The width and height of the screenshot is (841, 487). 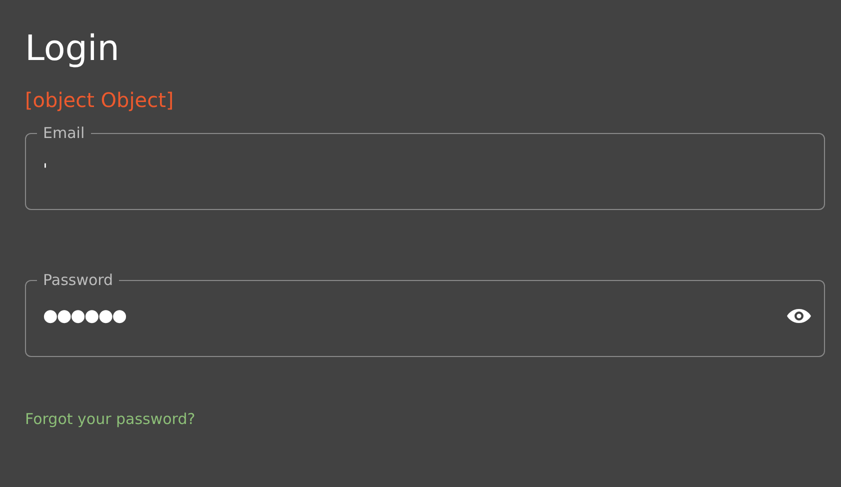 I want to click on page-title: Login, so click(x=72, y=49).